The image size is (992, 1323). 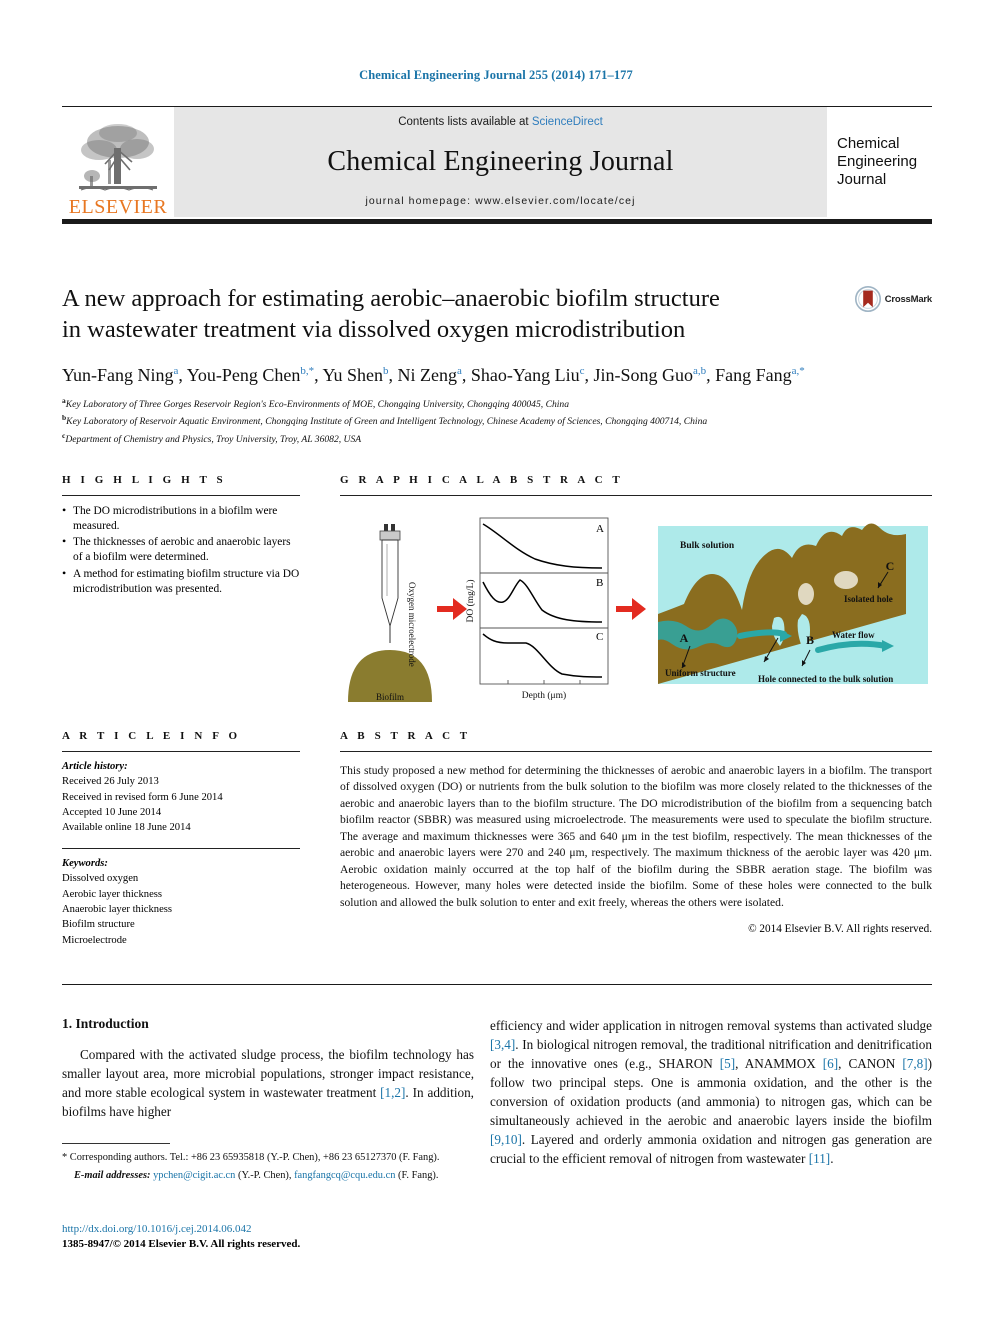 What do you see at coordinates (118, 374) in the screenshot?
I see `author-name: Yun-Fang Ning` at bounding box center [118, 374].